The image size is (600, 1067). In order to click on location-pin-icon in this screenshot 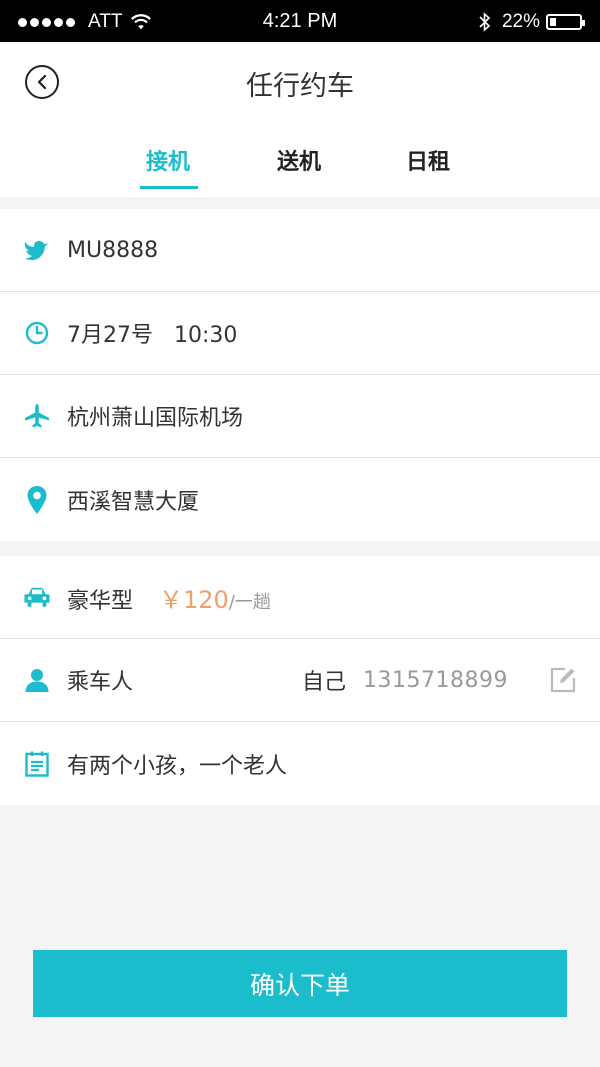, I will do `click(37, 499)`.